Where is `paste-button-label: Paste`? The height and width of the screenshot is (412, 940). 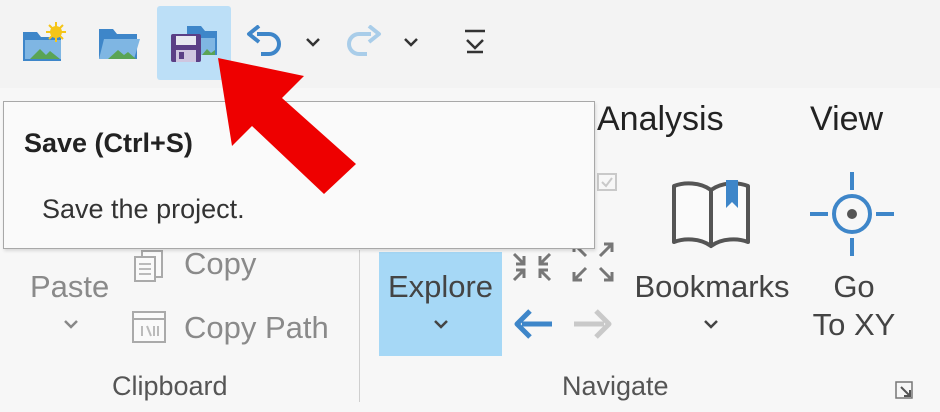 paste-button-label: Paste is located at coordinates (69, 287).